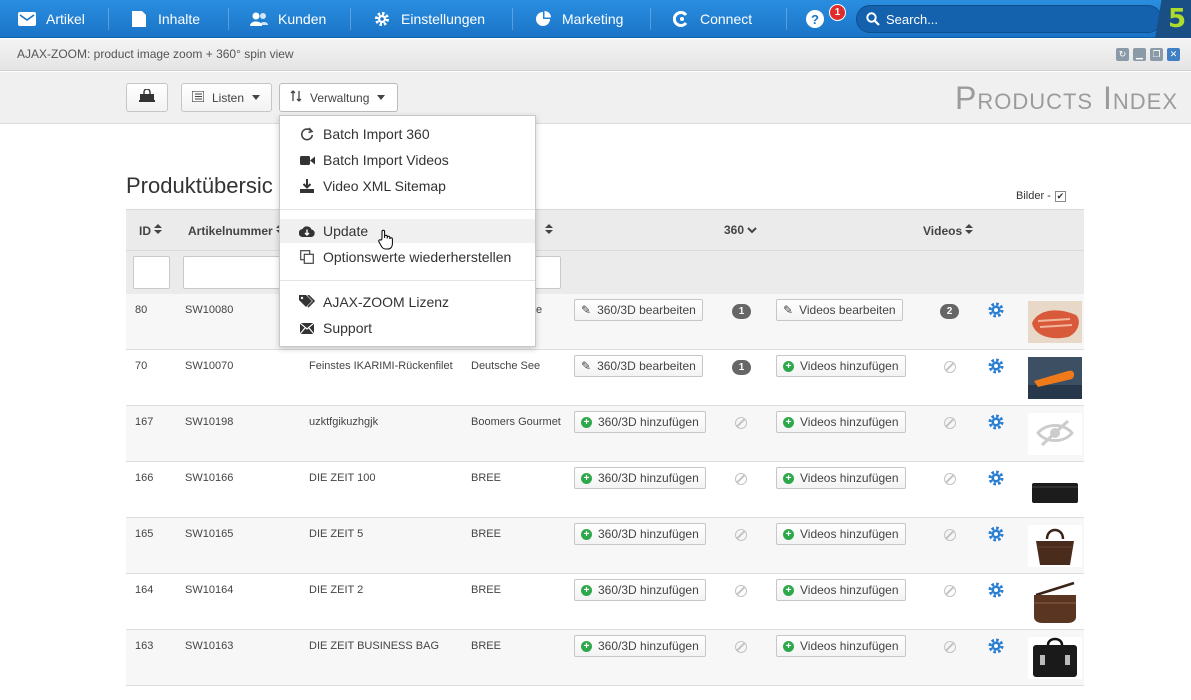  What do you see at coordinates (338, 97) in the screenshot?
I see `verwaltung-dropdown-button: Verwaltung` at bounding box center [338, 97].